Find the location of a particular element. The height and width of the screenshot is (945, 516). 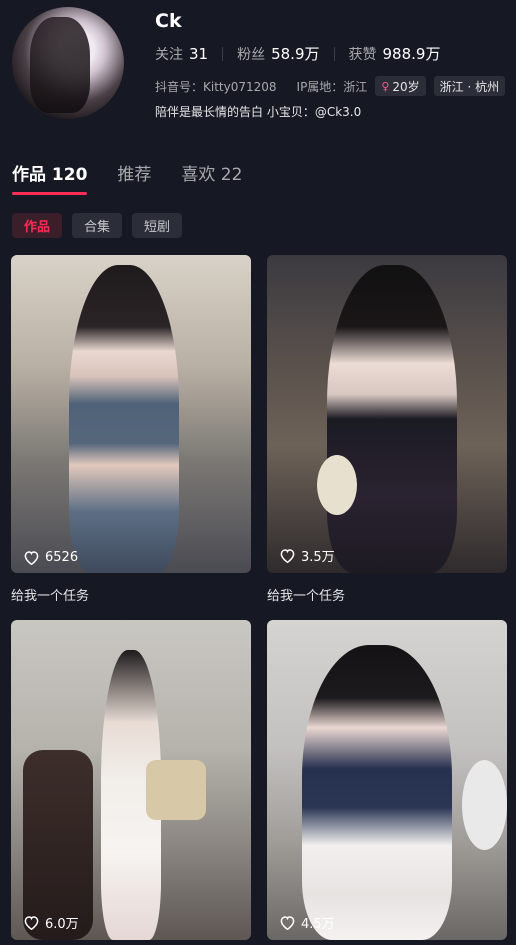

age-chip: ♀ 20岁 is located at coordinates (400, 86).